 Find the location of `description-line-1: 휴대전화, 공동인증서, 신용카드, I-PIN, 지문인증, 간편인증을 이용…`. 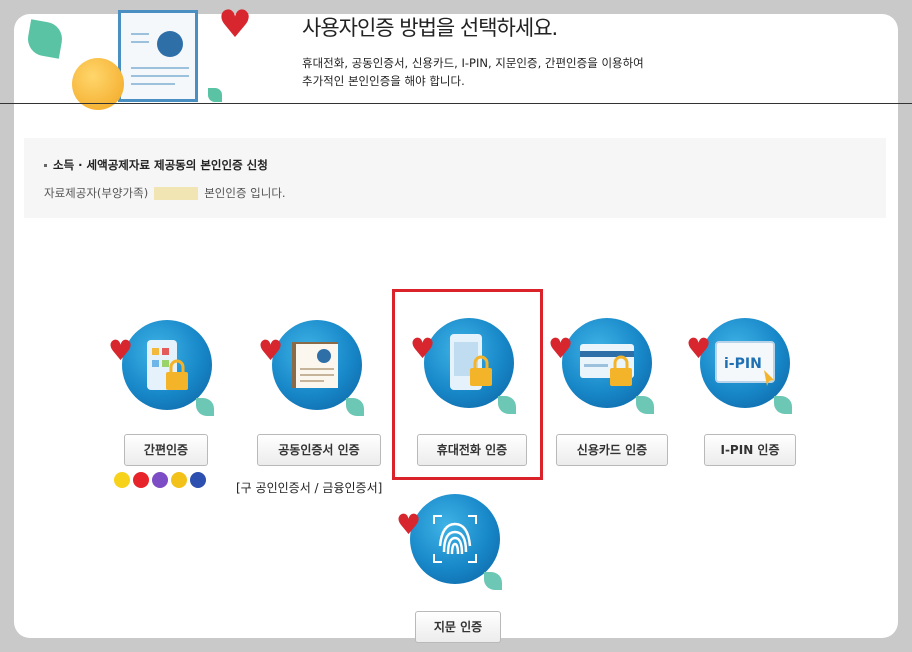

description-line-1: 휴대전화, 공동인증서, 신용카드, I-PIN, 지문인증, 간편인증을 이용… is located at coordinates (473, 63).